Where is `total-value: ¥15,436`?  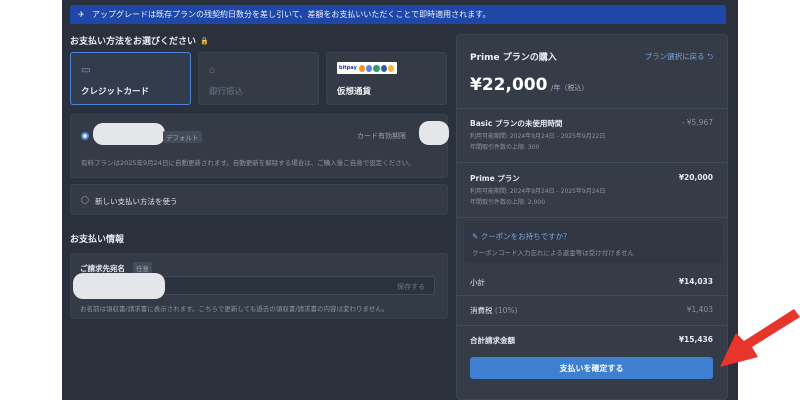
total-value: ¥15,436 is located at coordinates (695, 339).